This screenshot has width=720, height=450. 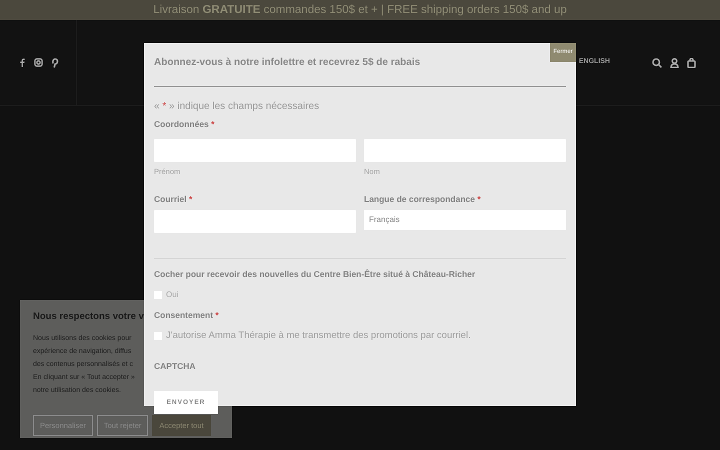 I want to click on required-legend: « * » indique les champs nécessaires, so click(x=360, y=106).